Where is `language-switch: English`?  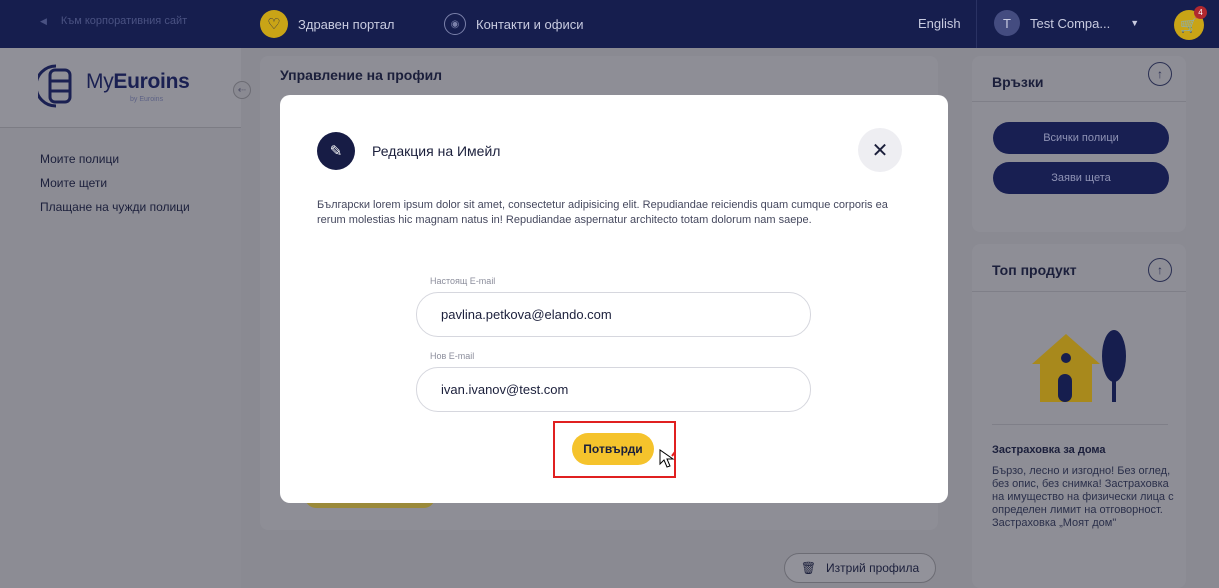 language-switch: English is located at coordinates (939, 23).